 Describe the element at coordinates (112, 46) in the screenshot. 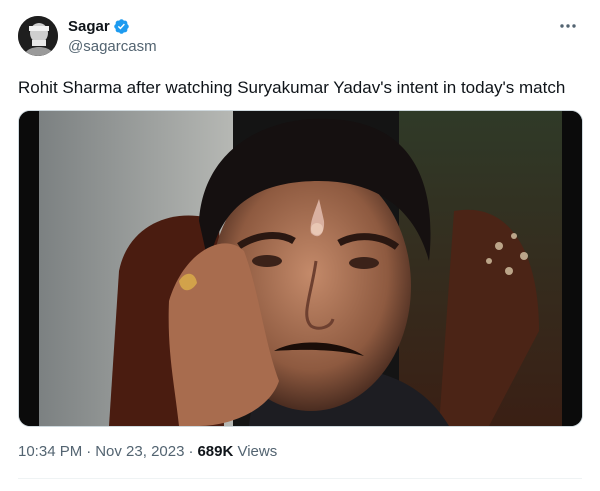

I see `handle: @sagarcasm` at that location.